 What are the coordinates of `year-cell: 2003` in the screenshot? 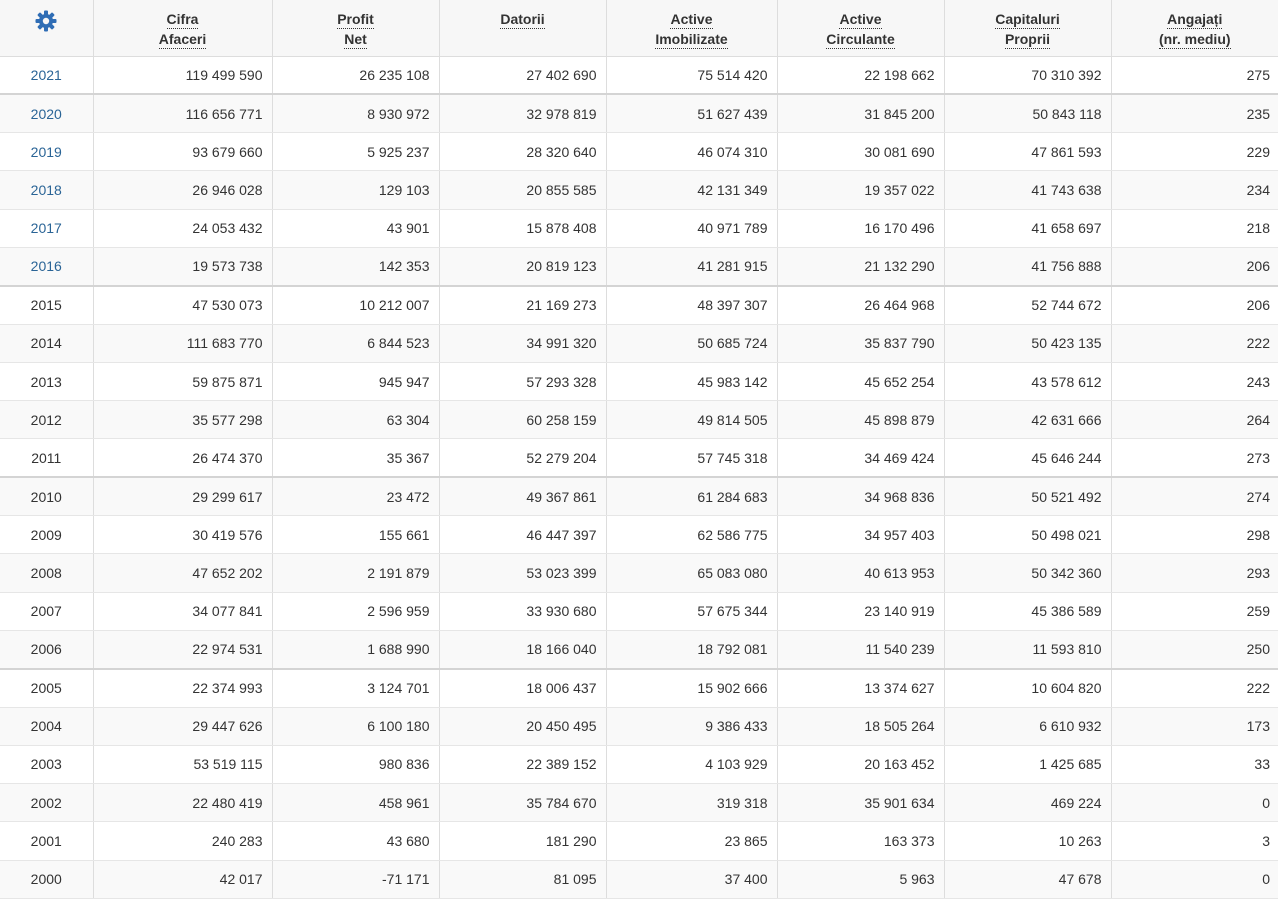 It's located at (47, 765).